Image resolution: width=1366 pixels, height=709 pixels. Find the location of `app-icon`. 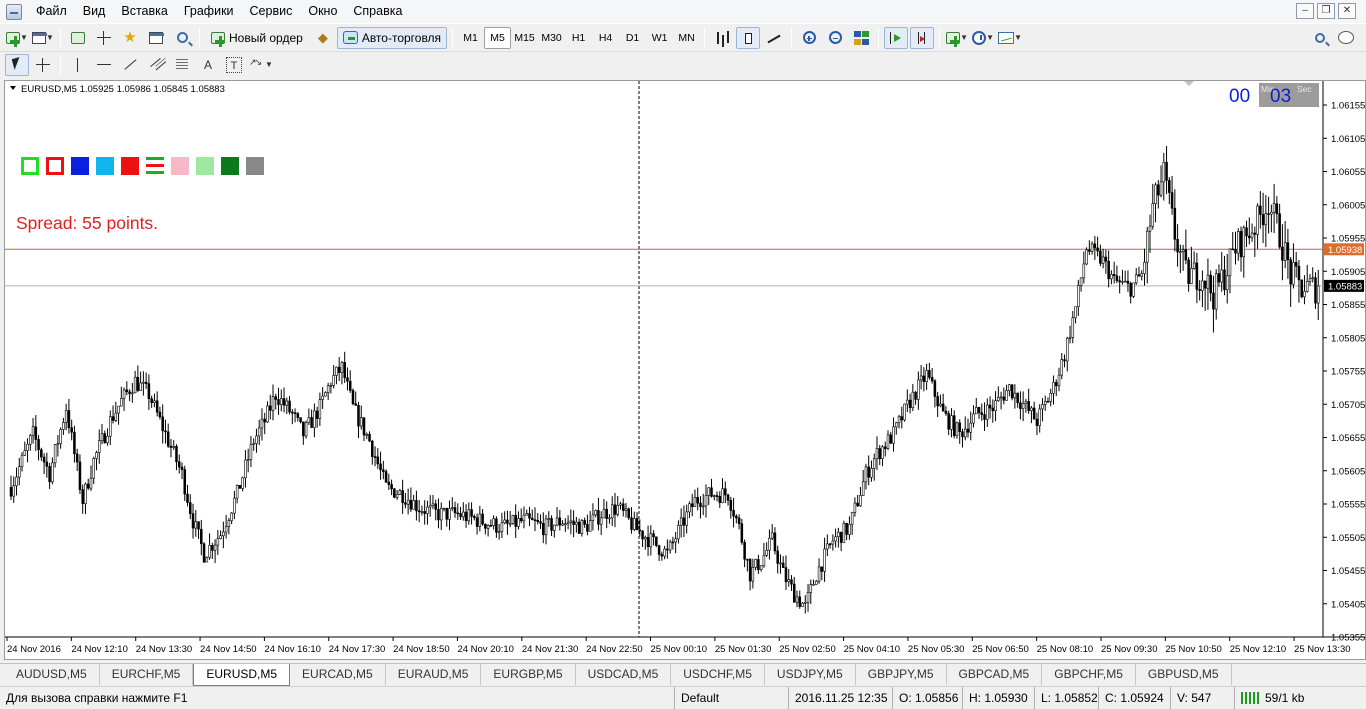

app-icon is located at coordinates (14, 11).